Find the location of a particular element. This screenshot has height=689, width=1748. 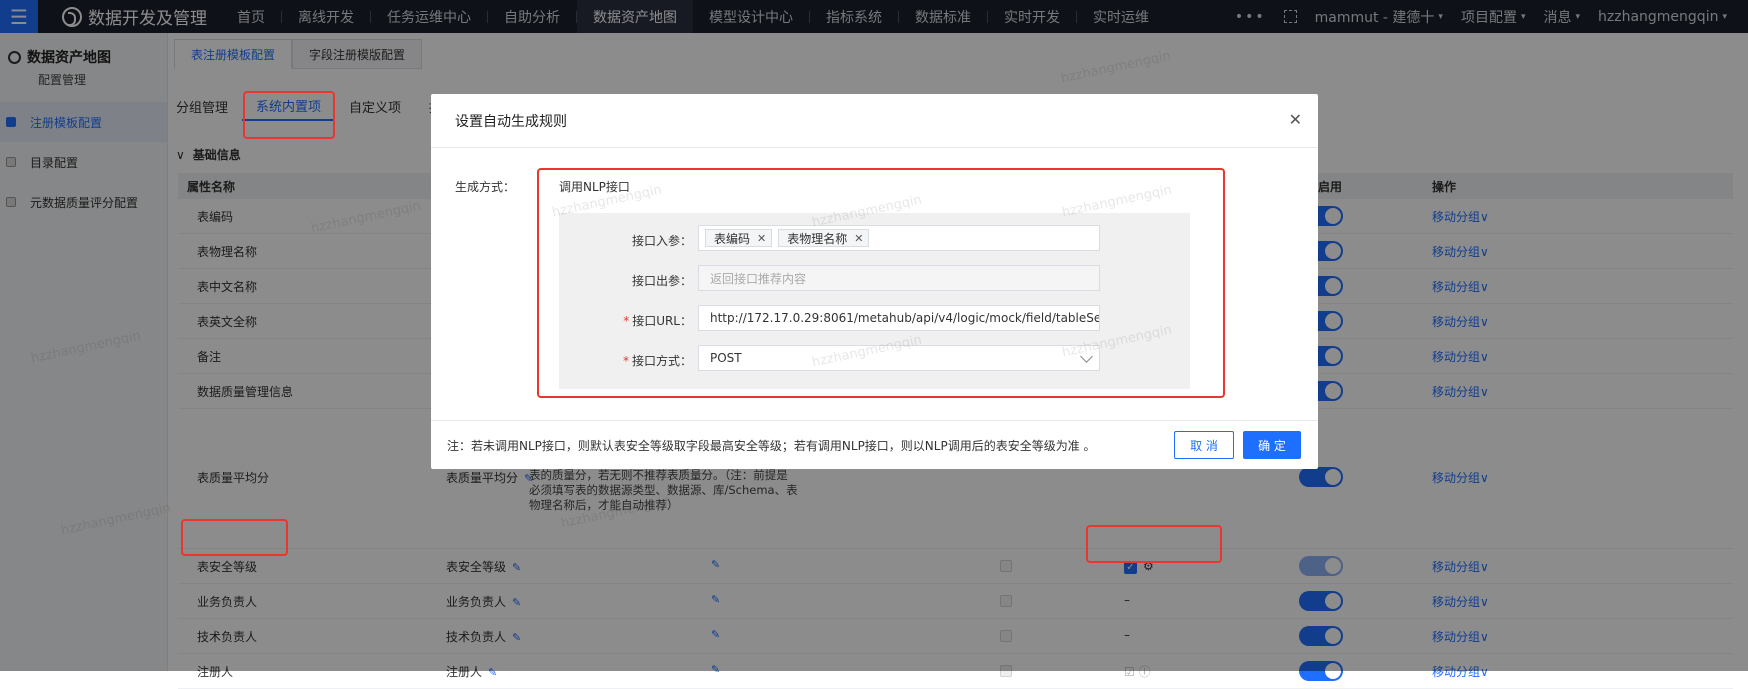

confirm-button: 确 定 is located at coordinates (1272, 445).